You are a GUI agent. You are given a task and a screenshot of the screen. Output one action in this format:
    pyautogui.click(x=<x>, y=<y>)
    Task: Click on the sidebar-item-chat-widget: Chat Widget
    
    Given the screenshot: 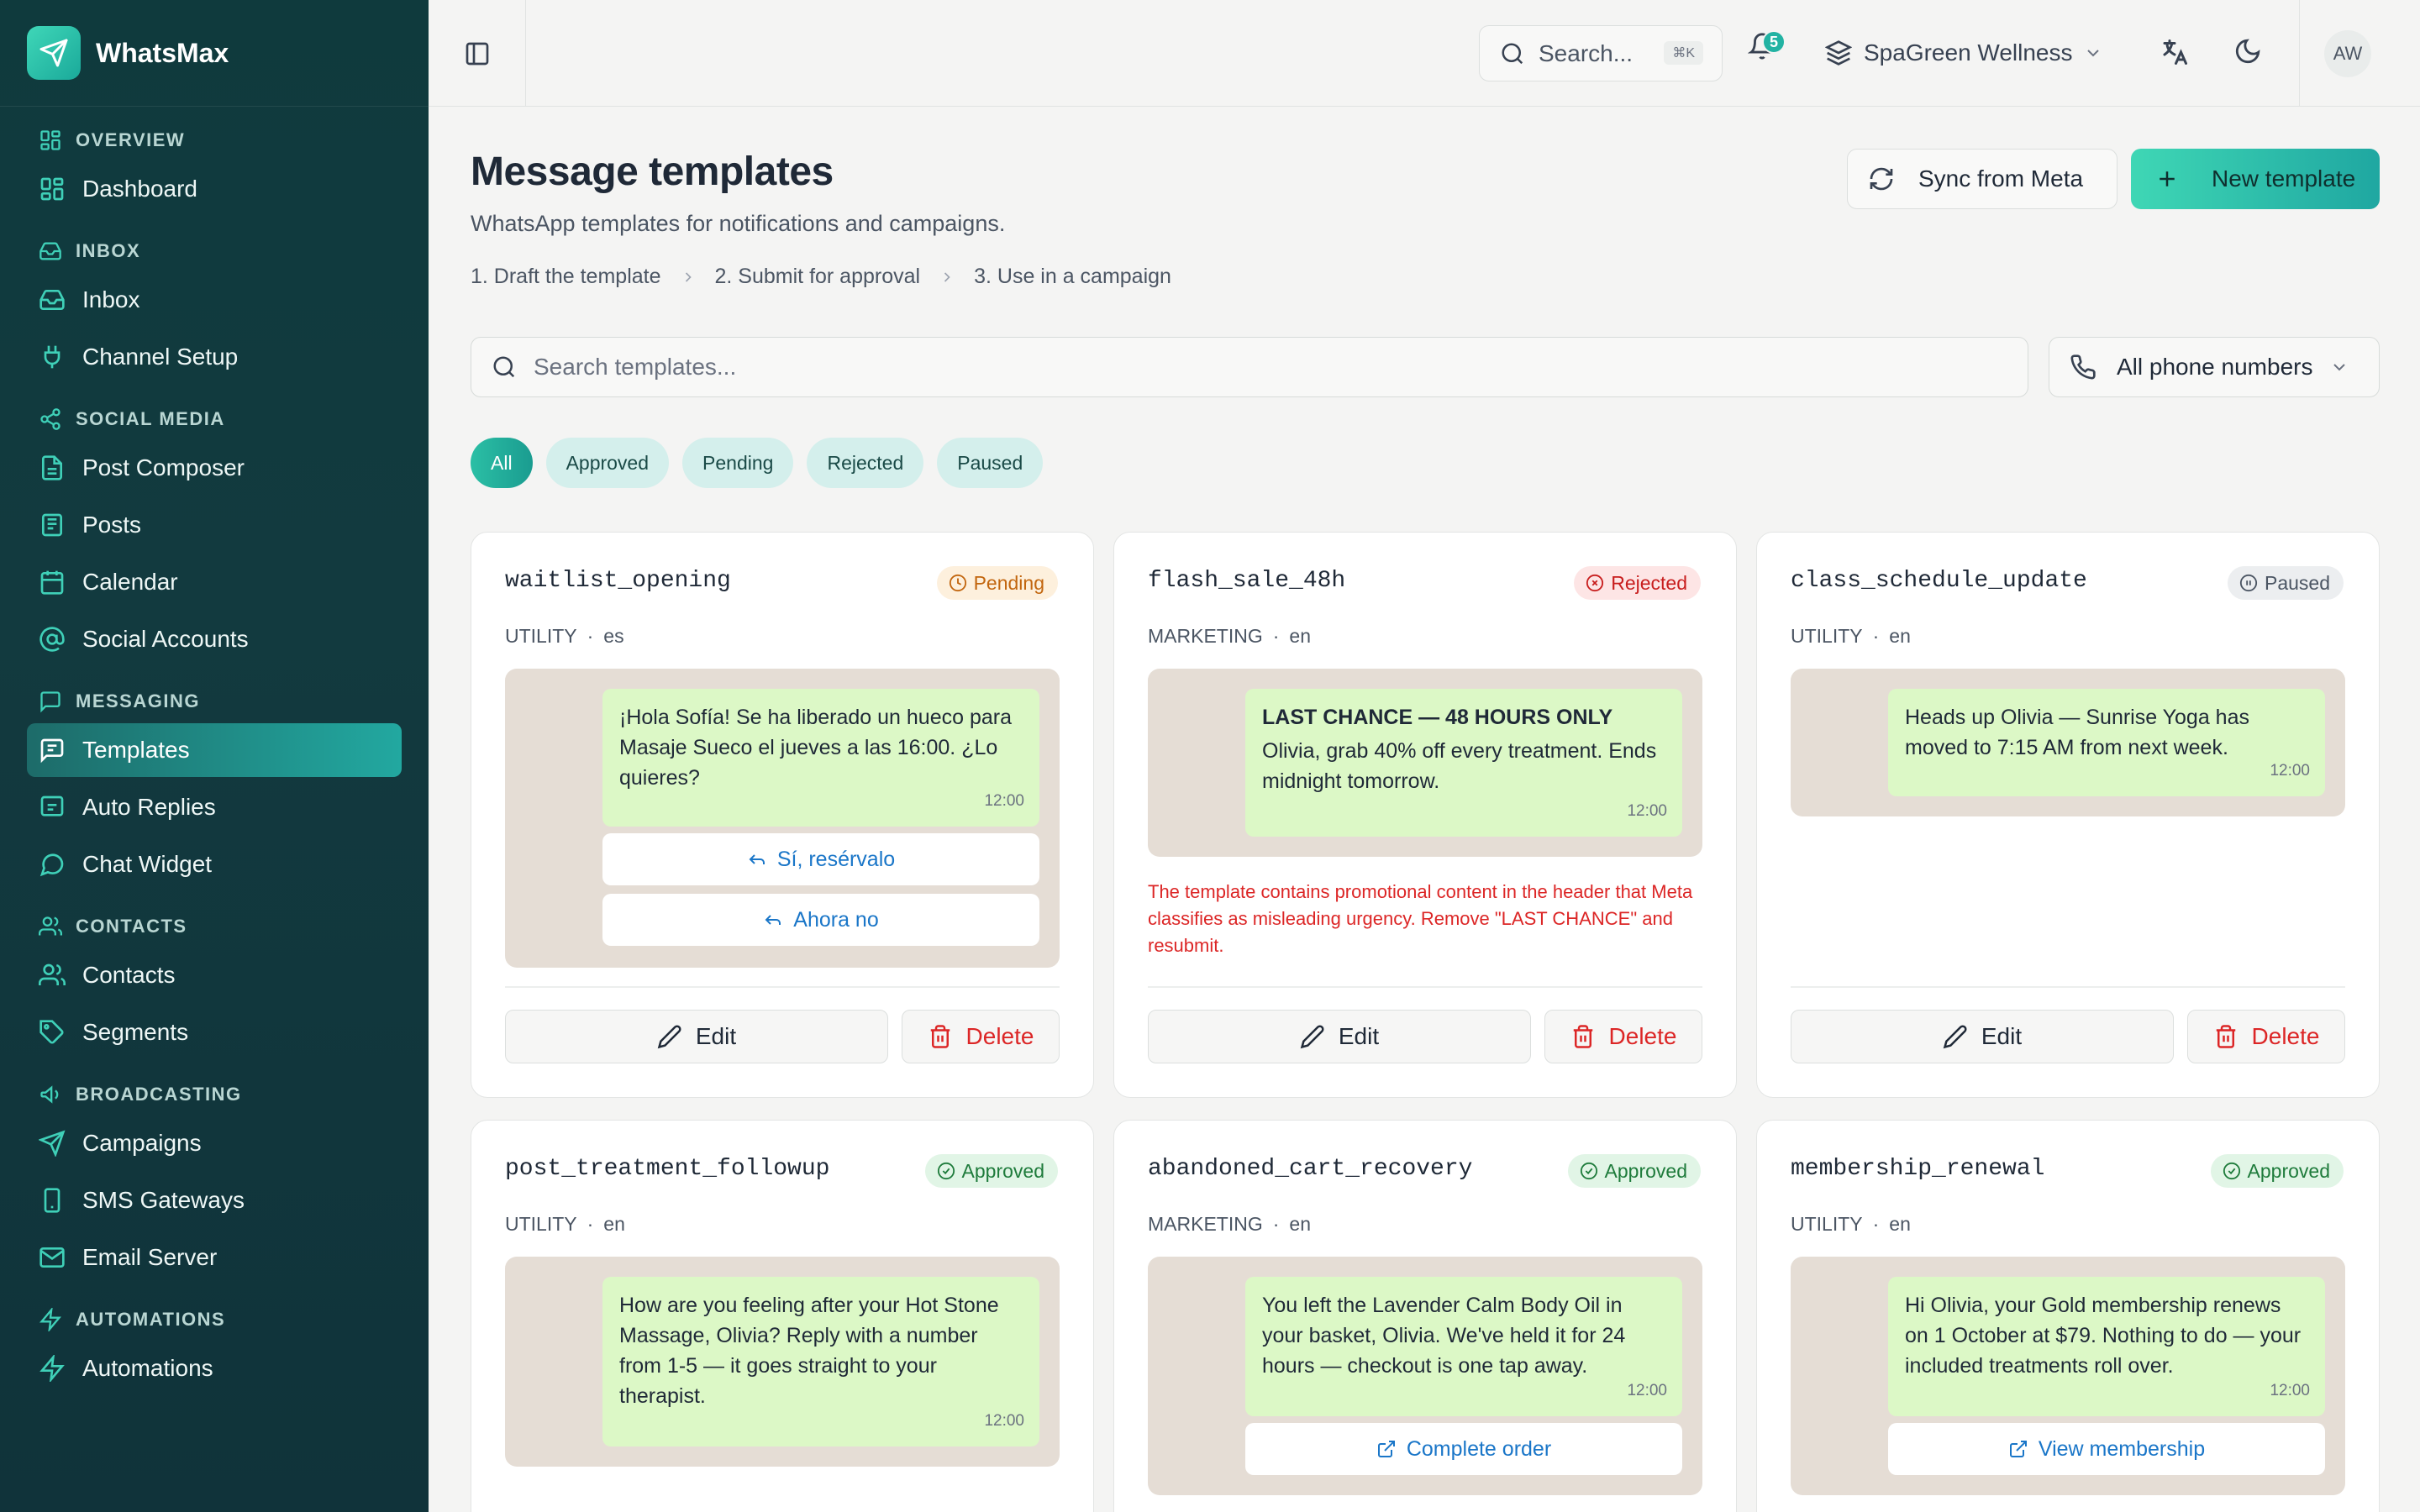 What is the action you would take?
    pyautogui.click(x=214, y=864)
    